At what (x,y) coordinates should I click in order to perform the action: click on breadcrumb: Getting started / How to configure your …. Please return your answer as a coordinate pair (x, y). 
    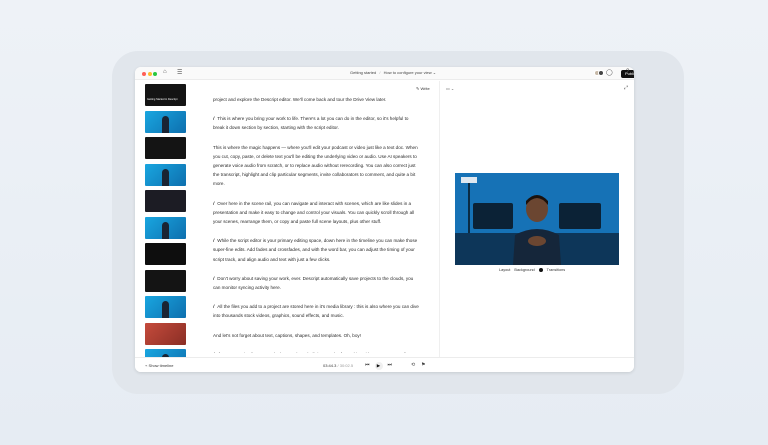
    Looking at the image, I should click on (393, 72).